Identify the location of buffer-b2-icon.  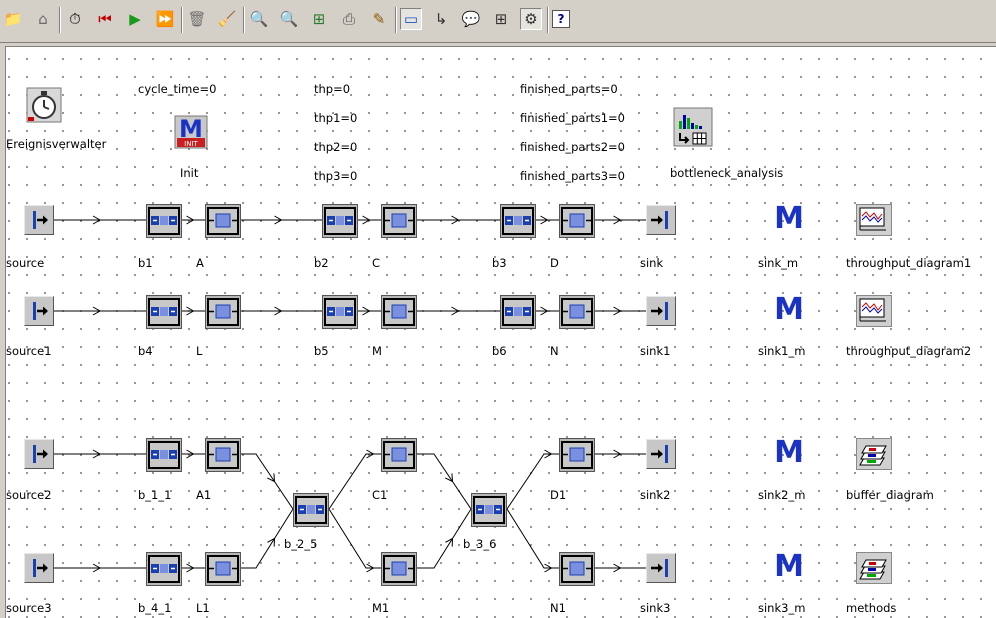
(340, 221).